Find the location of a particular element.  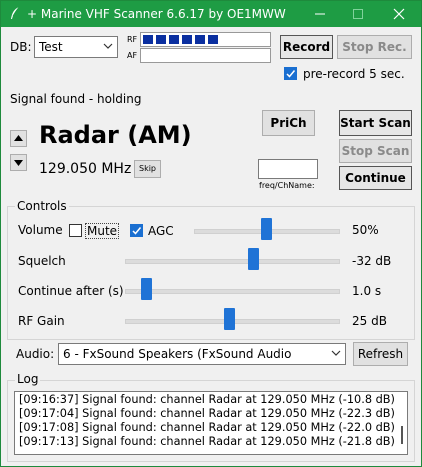

prerecord-label: pre-record 5 sec. is located at coordinates (354, 74).